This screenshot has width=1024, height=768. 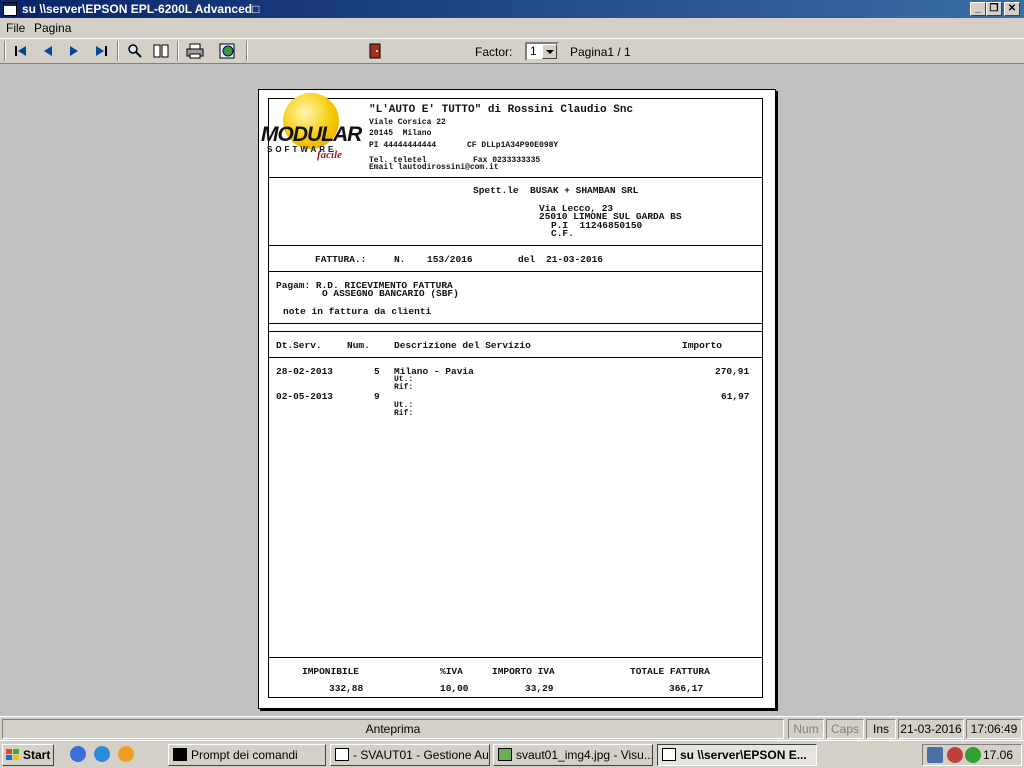 What do you see at coordinates (450, 259) in the screenshot?
I see `invoice-number: 153/2016` at bounding box center [450, 259].